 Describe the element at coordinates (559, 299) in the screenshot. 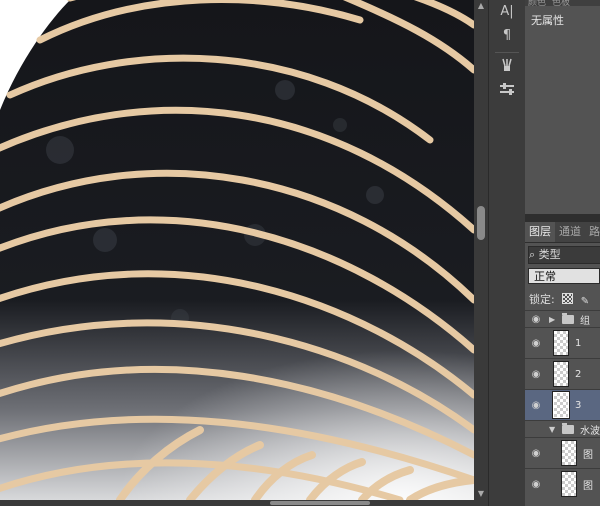

I see `lock-row: 锁定: ✎` at that location.